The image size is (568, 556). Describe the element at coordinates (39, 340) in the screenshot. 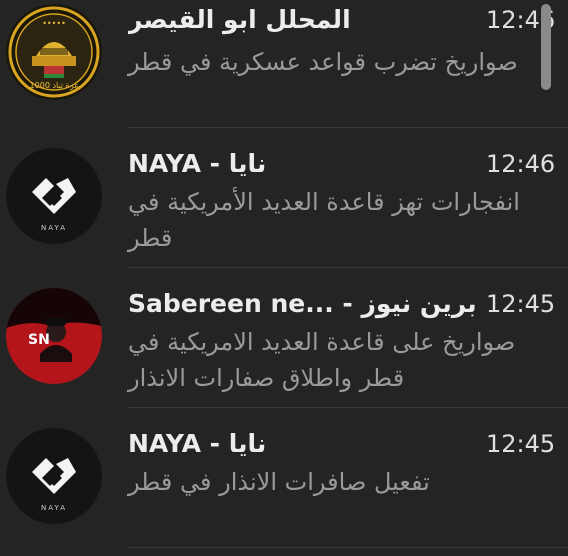

I see `svg-text: SN` at that location.